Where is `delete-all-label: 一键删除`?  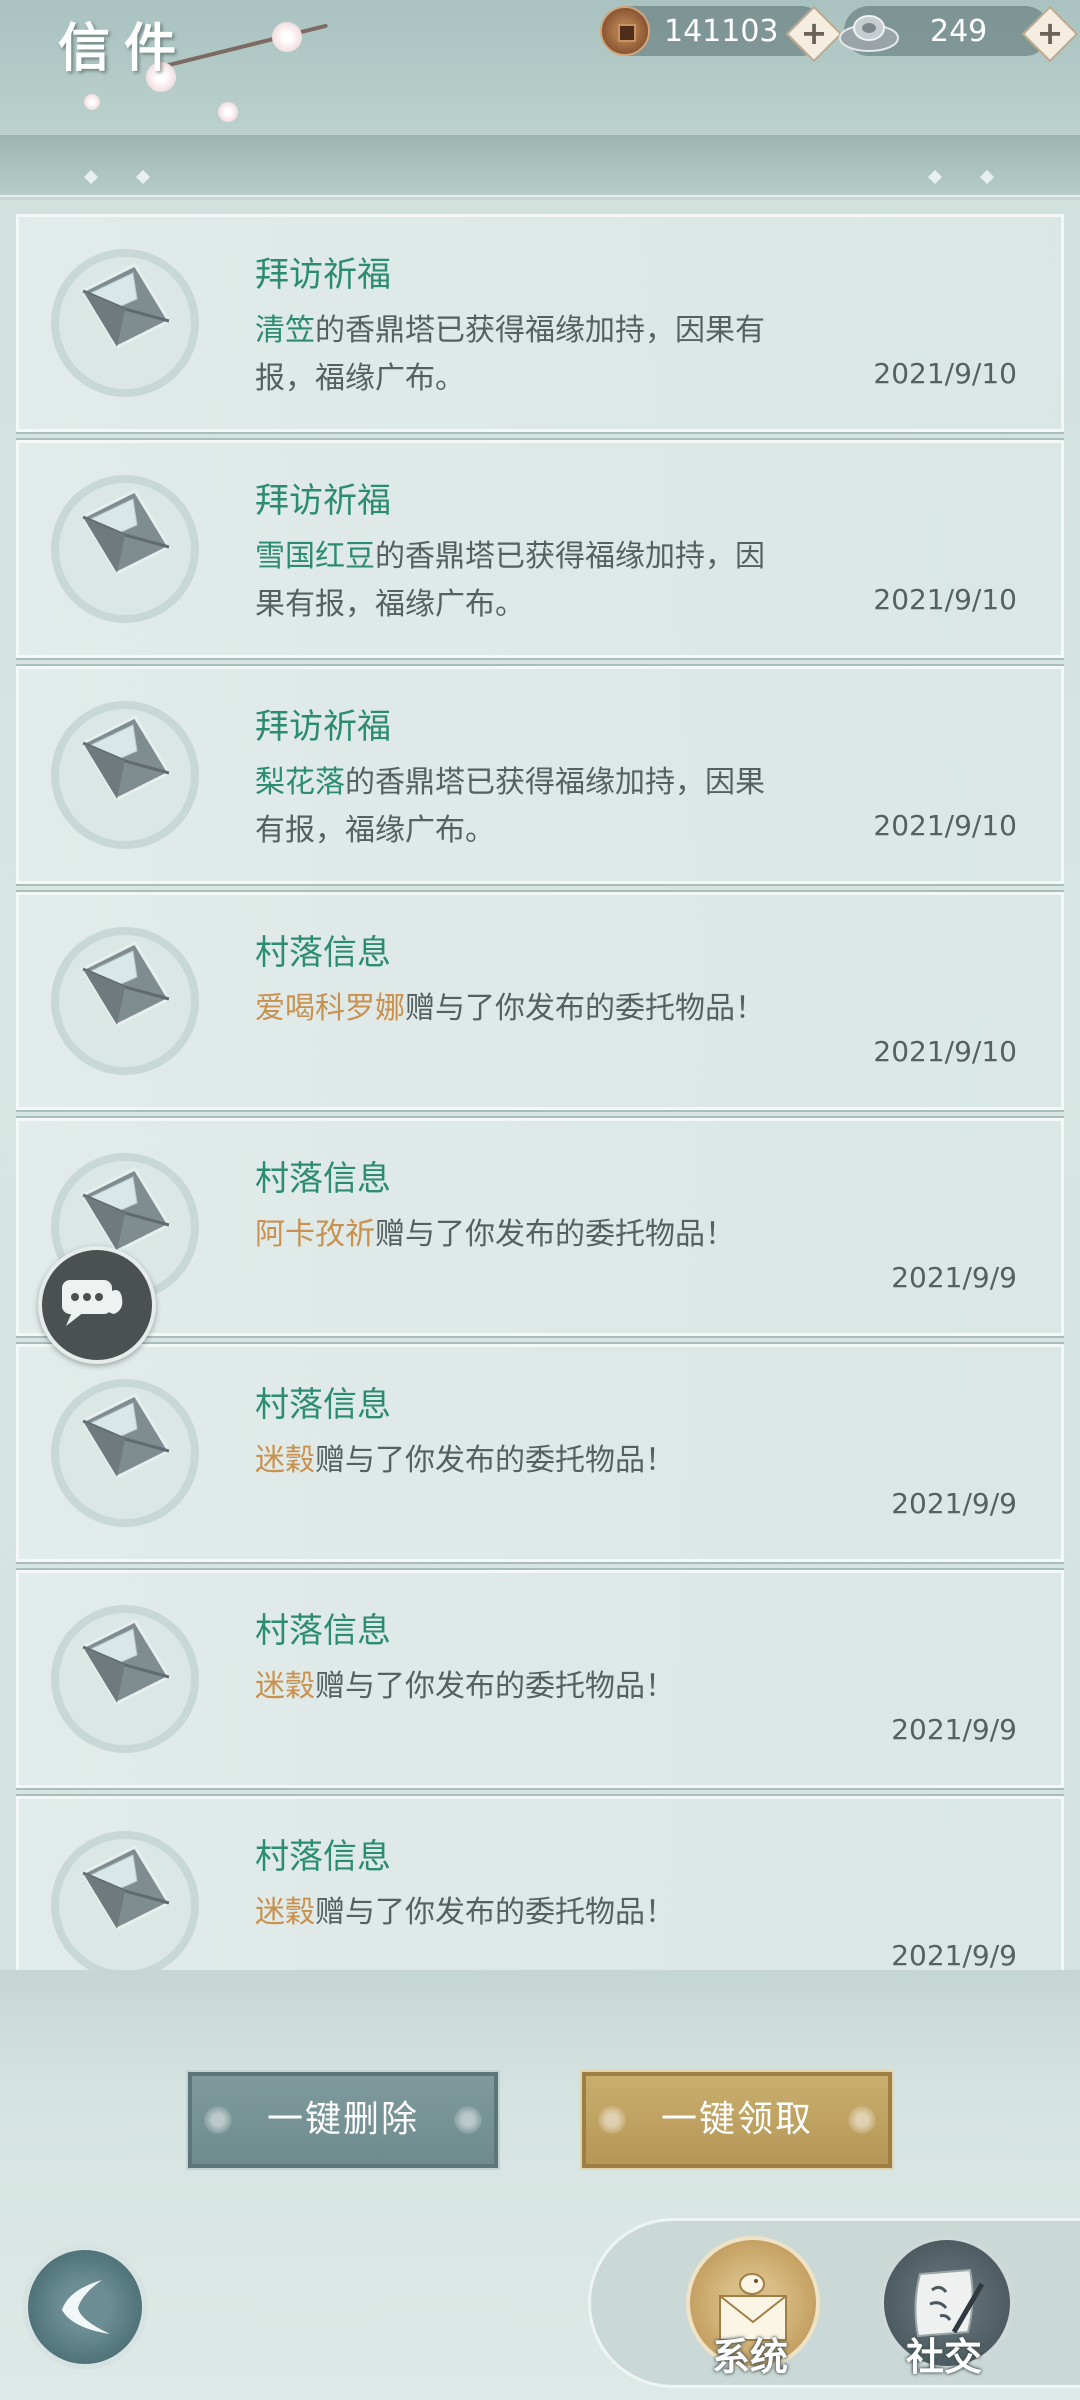
delete-all-label: 一键删除 is located at coordinates (342, 2119).